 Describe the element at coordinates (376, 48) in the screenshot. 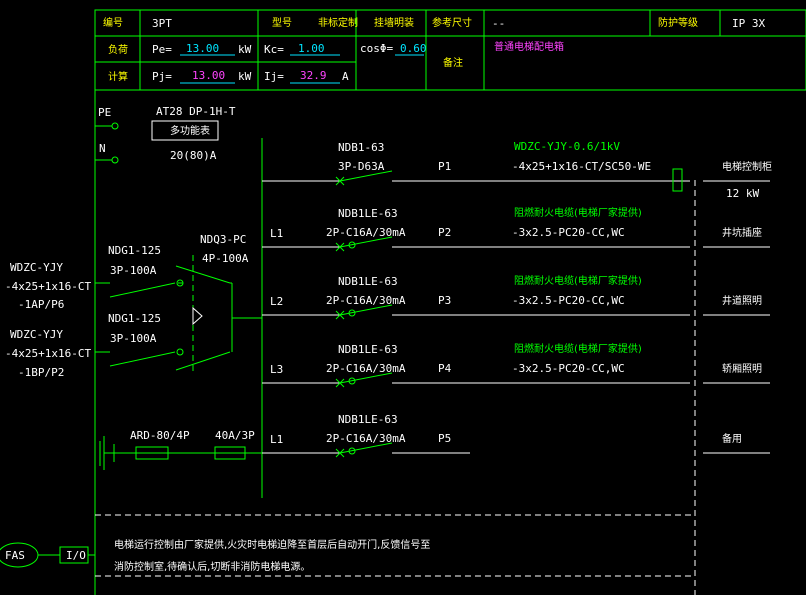

I see `cos-label: cosΦ=` at that location.